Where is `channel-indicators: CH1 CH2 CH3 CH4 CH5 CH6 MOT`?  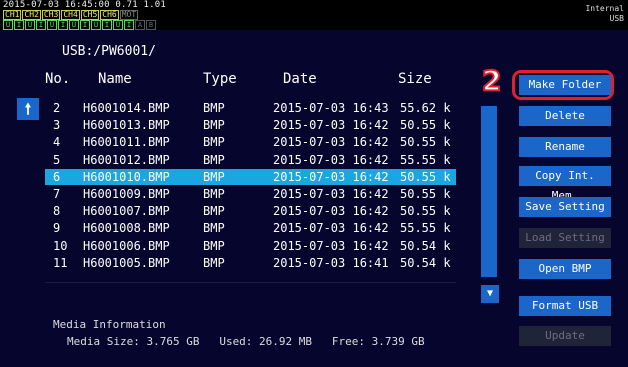
channel-indicators: CH1 CH2 CH3 CH4 CH5 CH6 MOT is located at coordinates (71, 15).